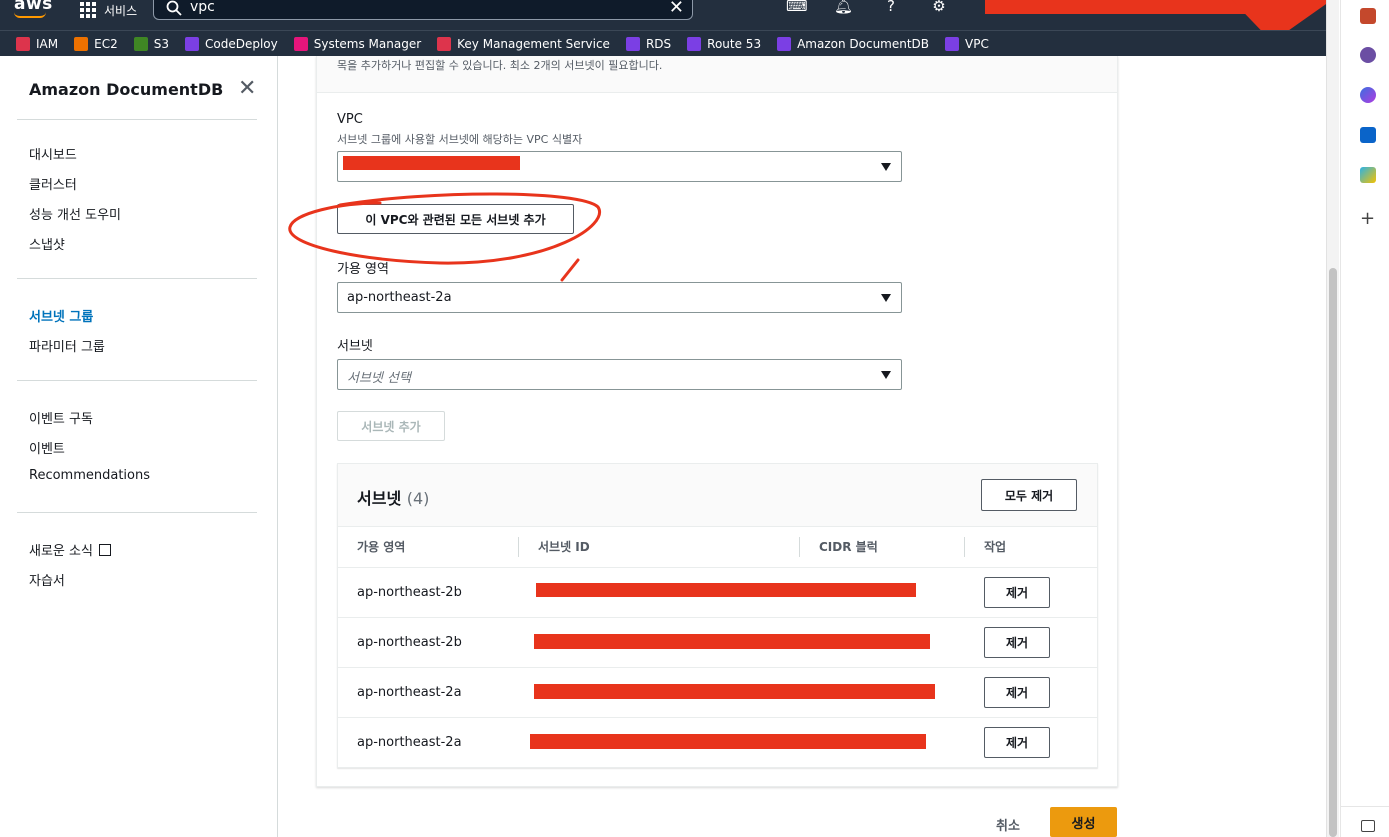  Describe the element at coordinates (47, 579) in the screenshot. I see `sidebar-item-tutorials: 자습서` at that location.